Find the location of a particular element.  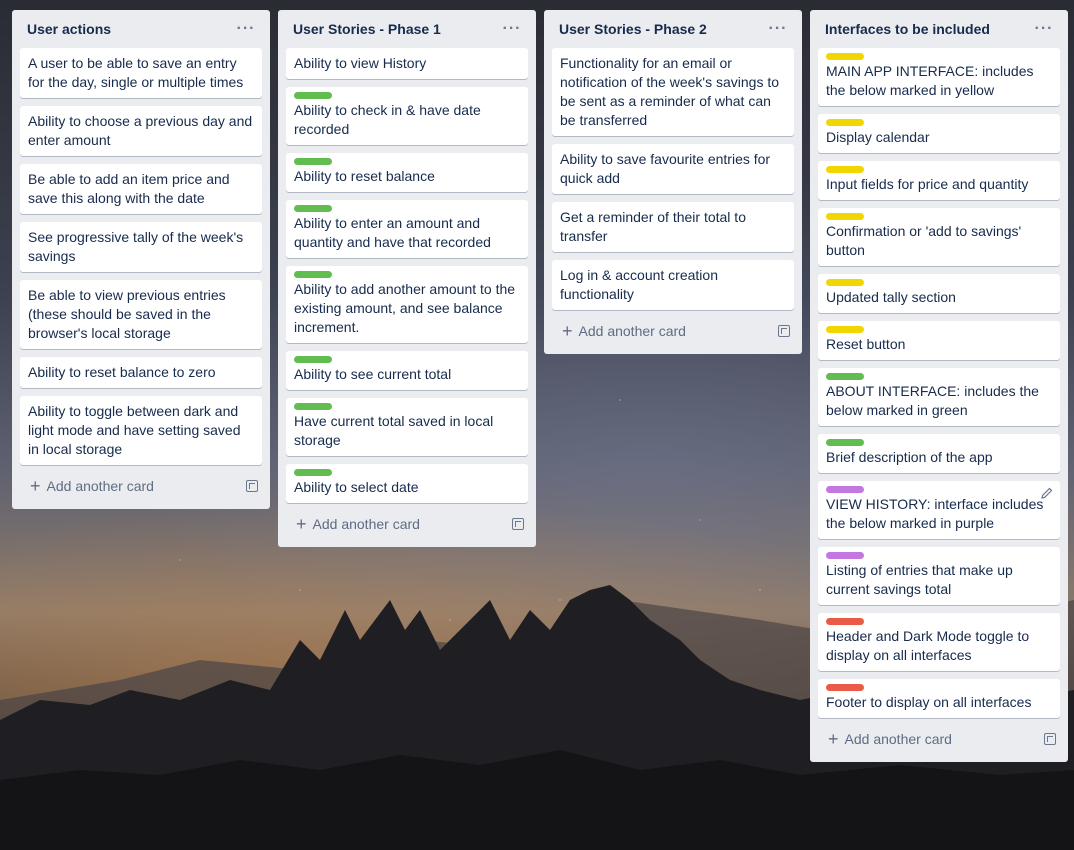

card: Ability to see current total is located at coordinates (407, 370).